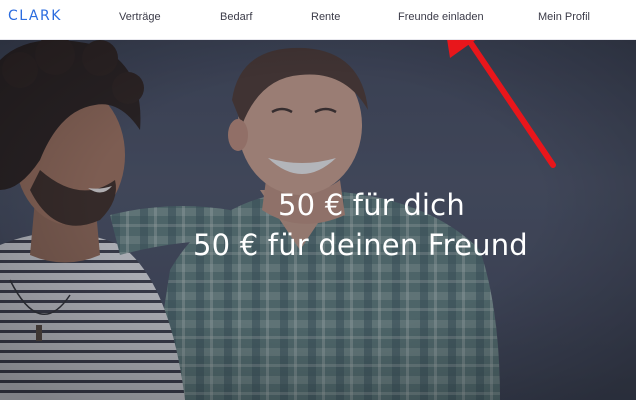 Image resolution: width=636 pixels, height=400 pixels. Describe the element at coordinates (140, 17) in the screenshot. I see `nav-item-vertraege: Verträge` at that location.